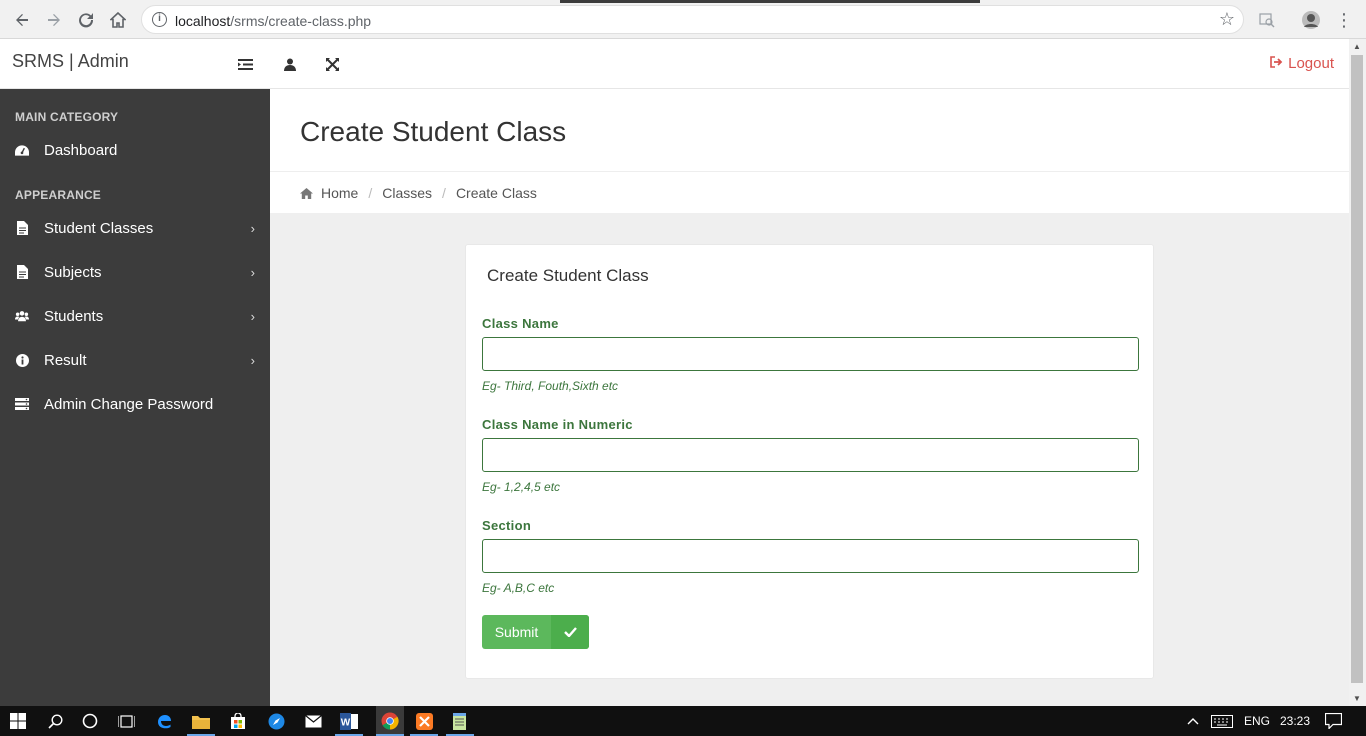  Describe the element at coordinates (164, 721) in the screenshot. I see `edge-browser-icon` at that location.